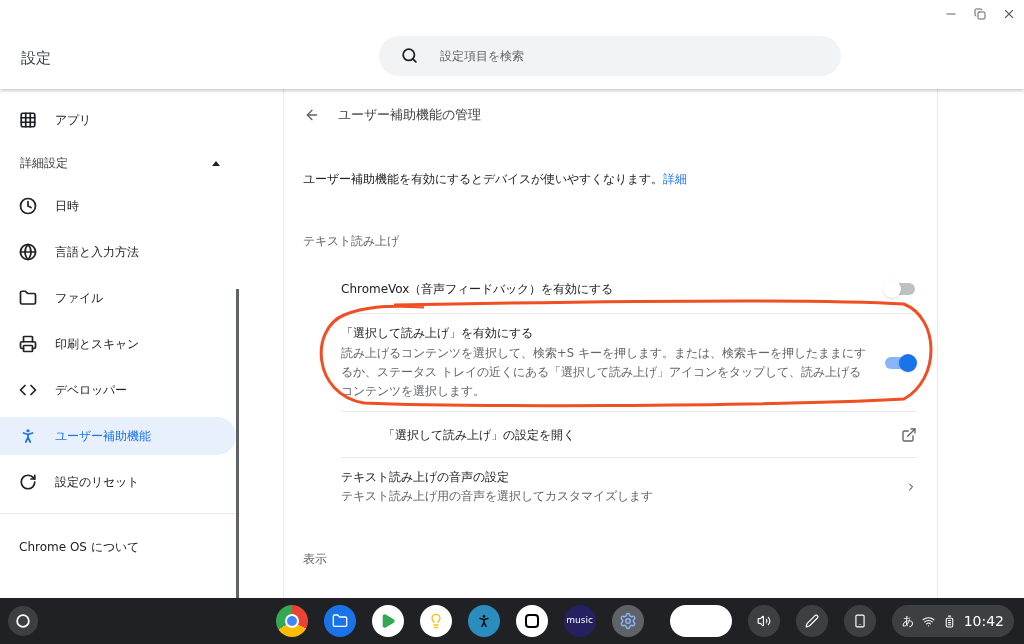 Image resolution: width=1024 pixels, height=644 pixels. I want to click on sidebar-item: 印刷とスキャン, so click(118, 344).